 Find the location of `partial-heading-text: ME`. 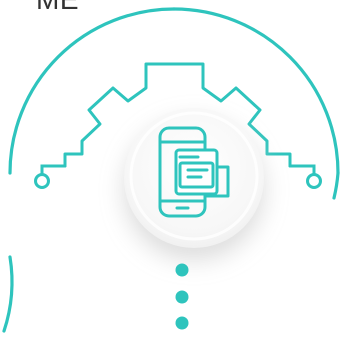

partial-heading-text: ME is located at coordinates (57, 7).